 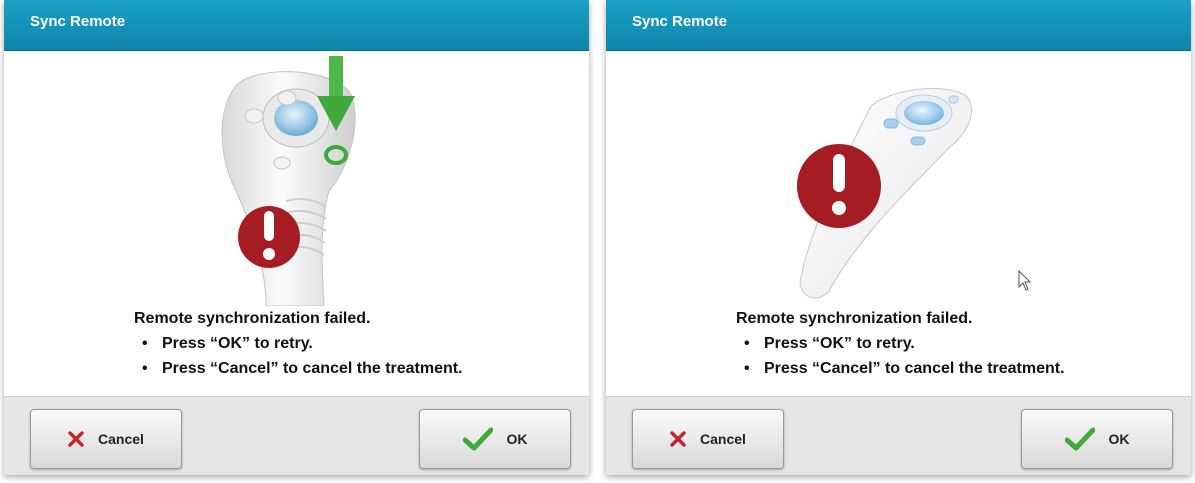 I want to click on remote-closeup-illustration, so click(x=288, y=181).